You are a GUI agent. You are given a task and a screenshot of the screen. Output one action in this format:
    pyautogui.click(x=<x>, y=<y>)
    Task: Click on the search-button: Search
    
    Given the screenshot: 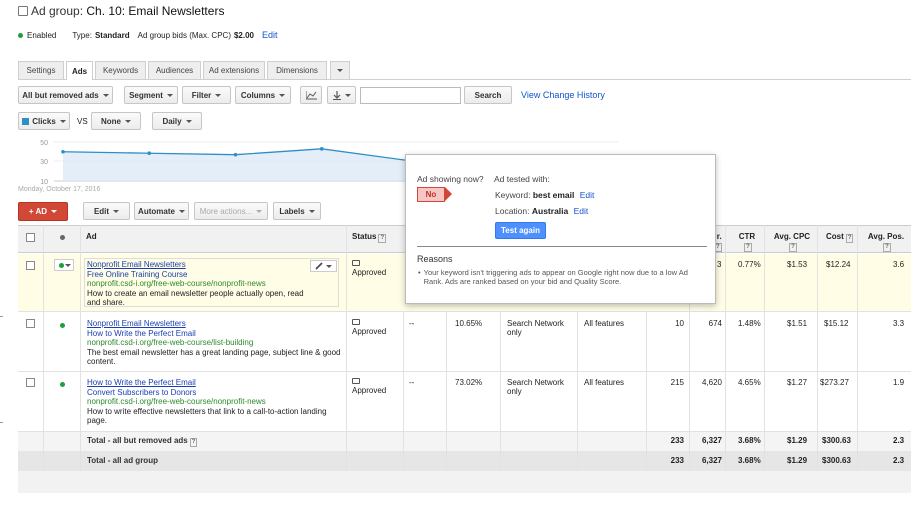 What is the action you would take?
    pyautogui.click(x=488, y=95)
    